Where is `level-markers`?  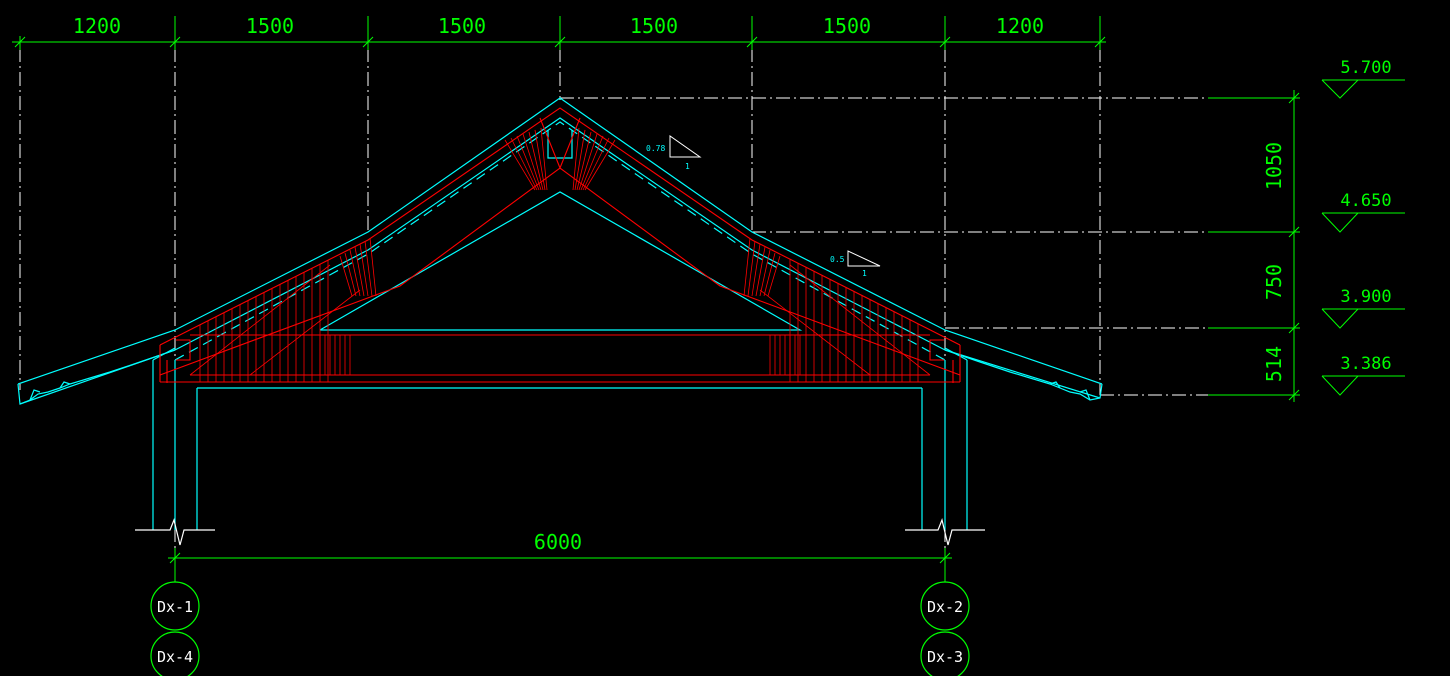
level-markers is located at coordinates (1363, 237).